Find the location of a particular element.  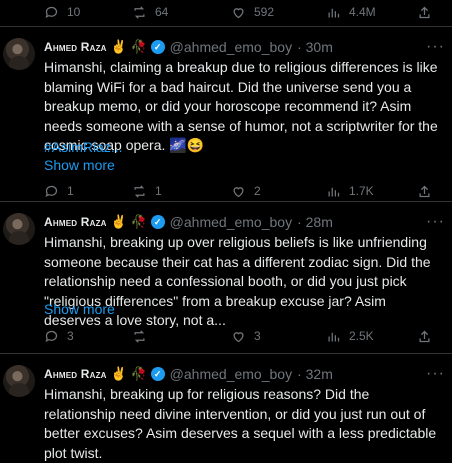

reply-button: 10 is located at coordinates (62, 12).